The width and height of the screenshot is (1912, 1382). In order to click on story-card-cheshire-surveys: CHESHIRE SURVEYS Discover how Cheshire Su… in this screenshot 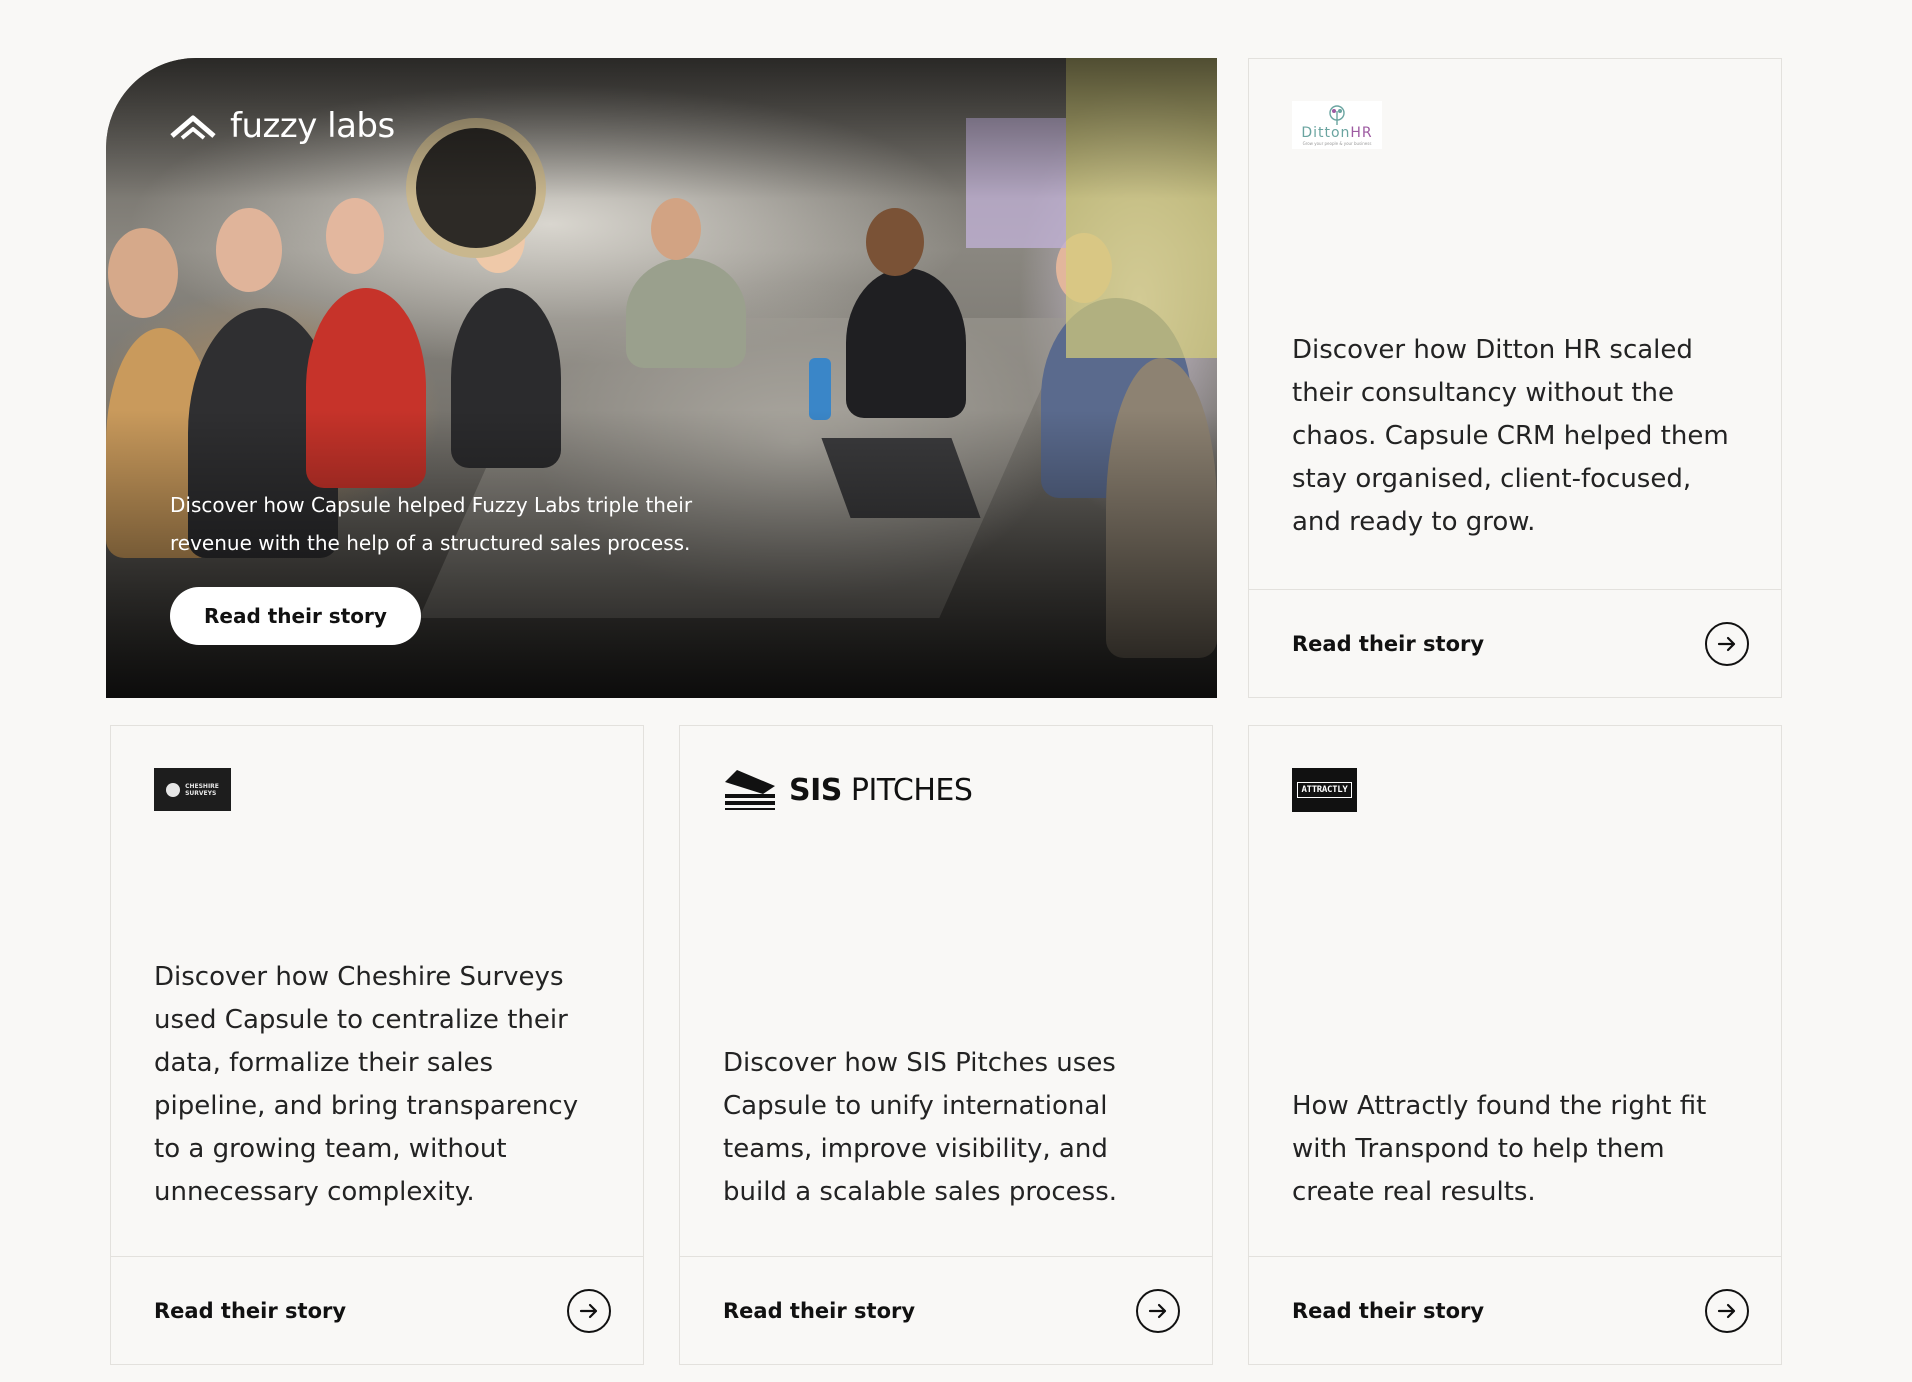, I will do `click(377, 1045)`.